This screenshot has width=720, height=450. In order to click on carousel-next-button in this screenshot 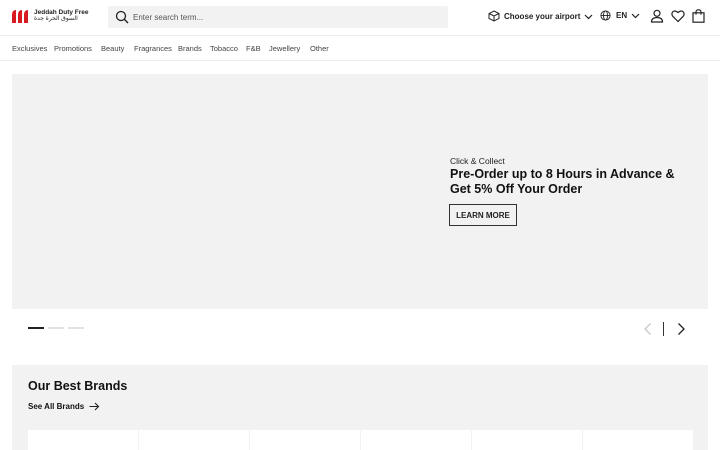, I will do `click(681, 329)`.